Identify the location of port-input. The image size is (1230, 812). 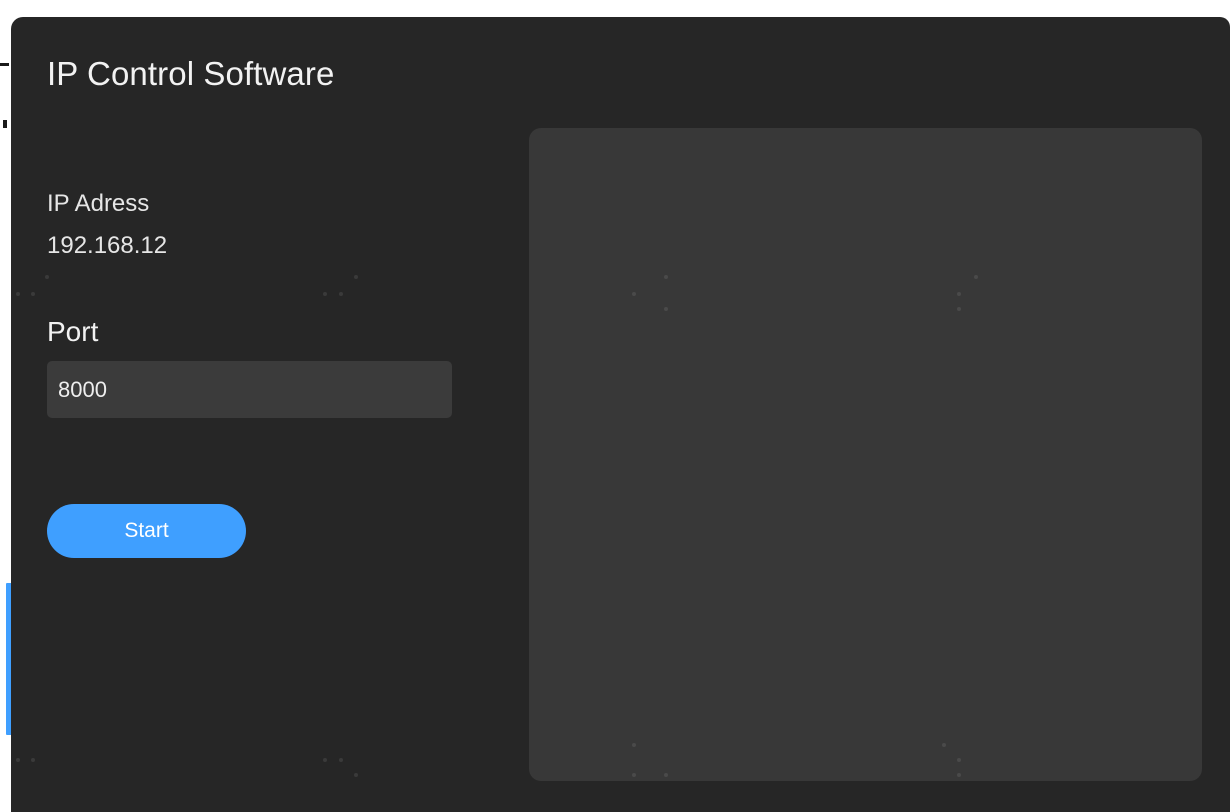
(249, 389).